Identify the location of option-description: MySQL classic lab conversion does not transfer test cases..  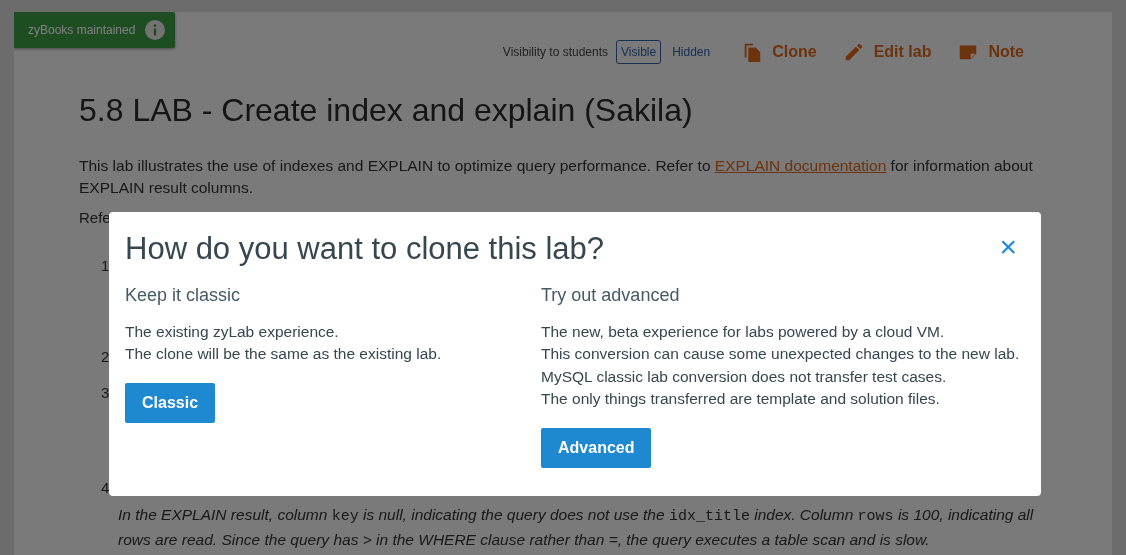
(744, 376).